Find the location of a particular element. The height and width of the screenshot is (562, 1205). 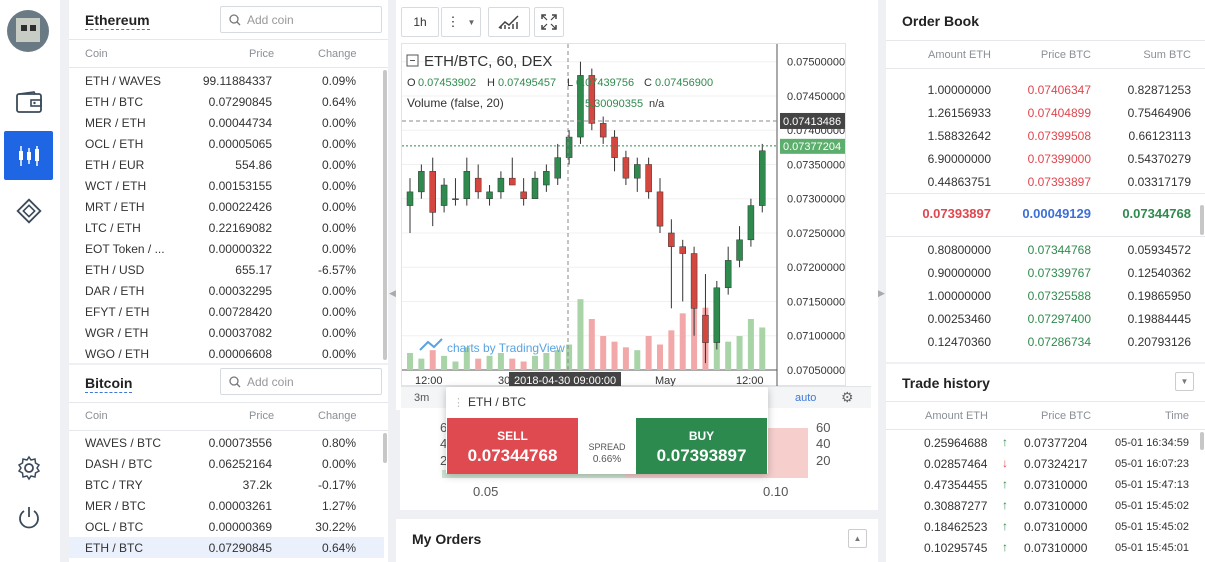

ethereum-search-input: Add coin is located at coordinates (301, 19).